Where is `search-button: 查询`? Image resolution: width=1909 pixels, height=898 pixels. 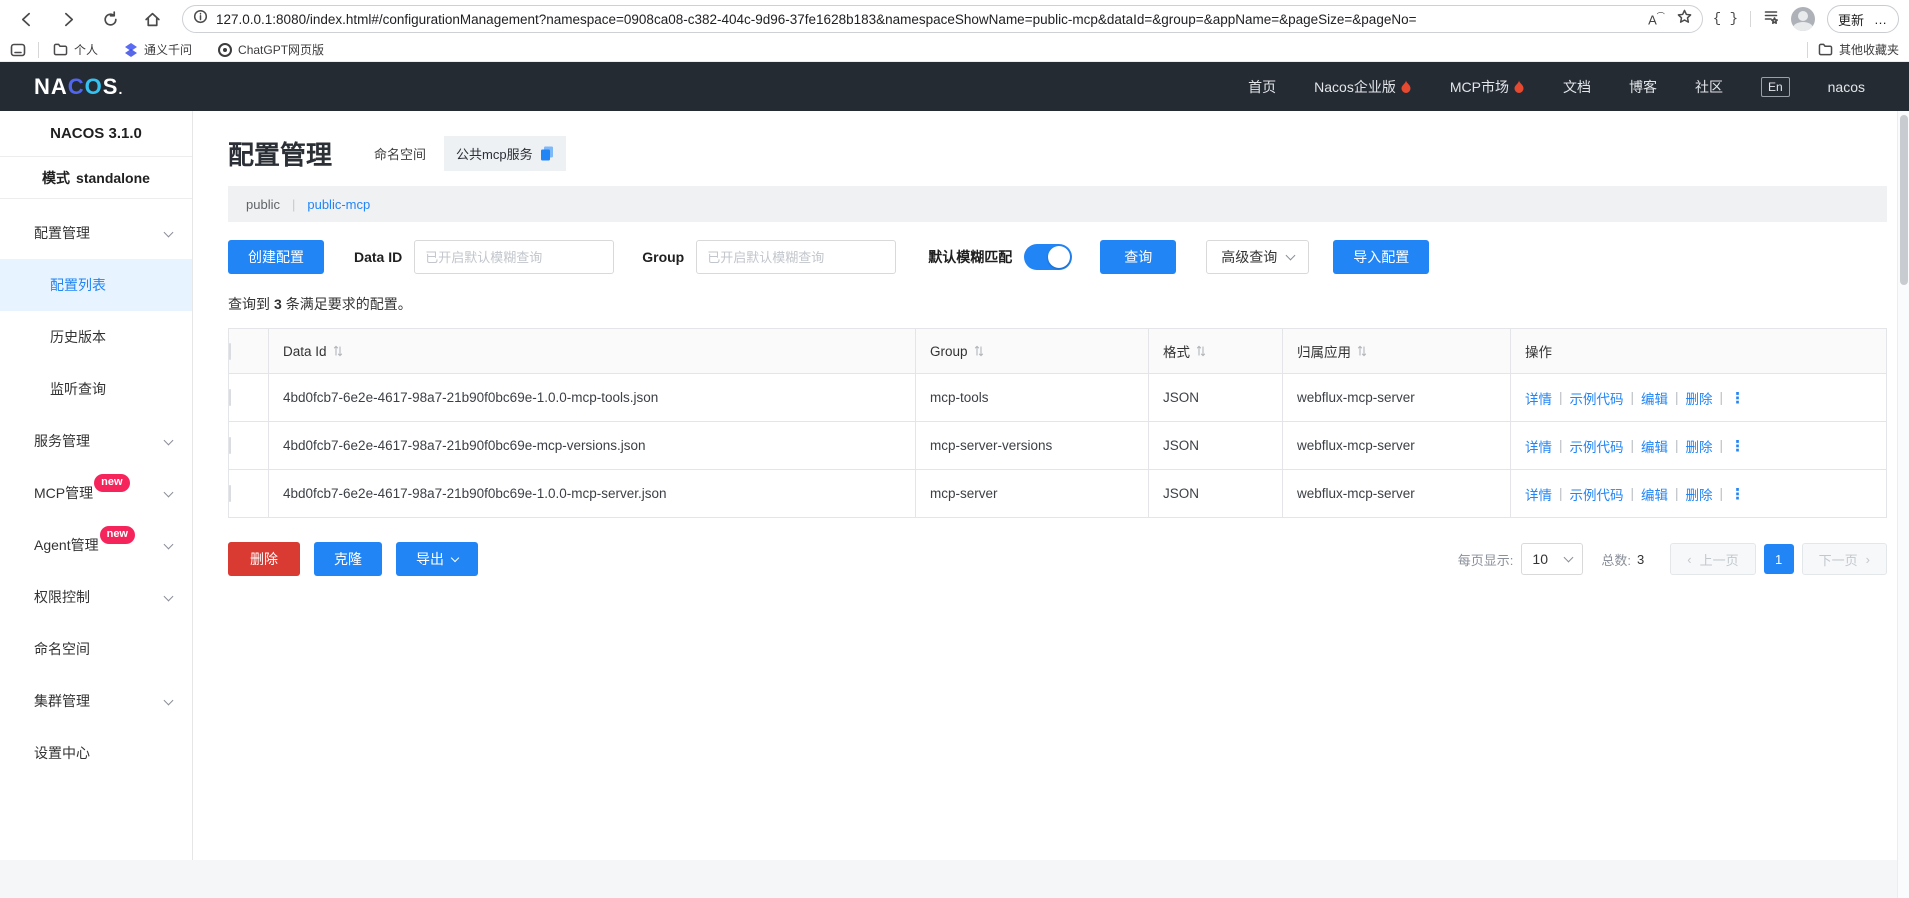 search-button: 查询 is located at coordinates (1138, 257).